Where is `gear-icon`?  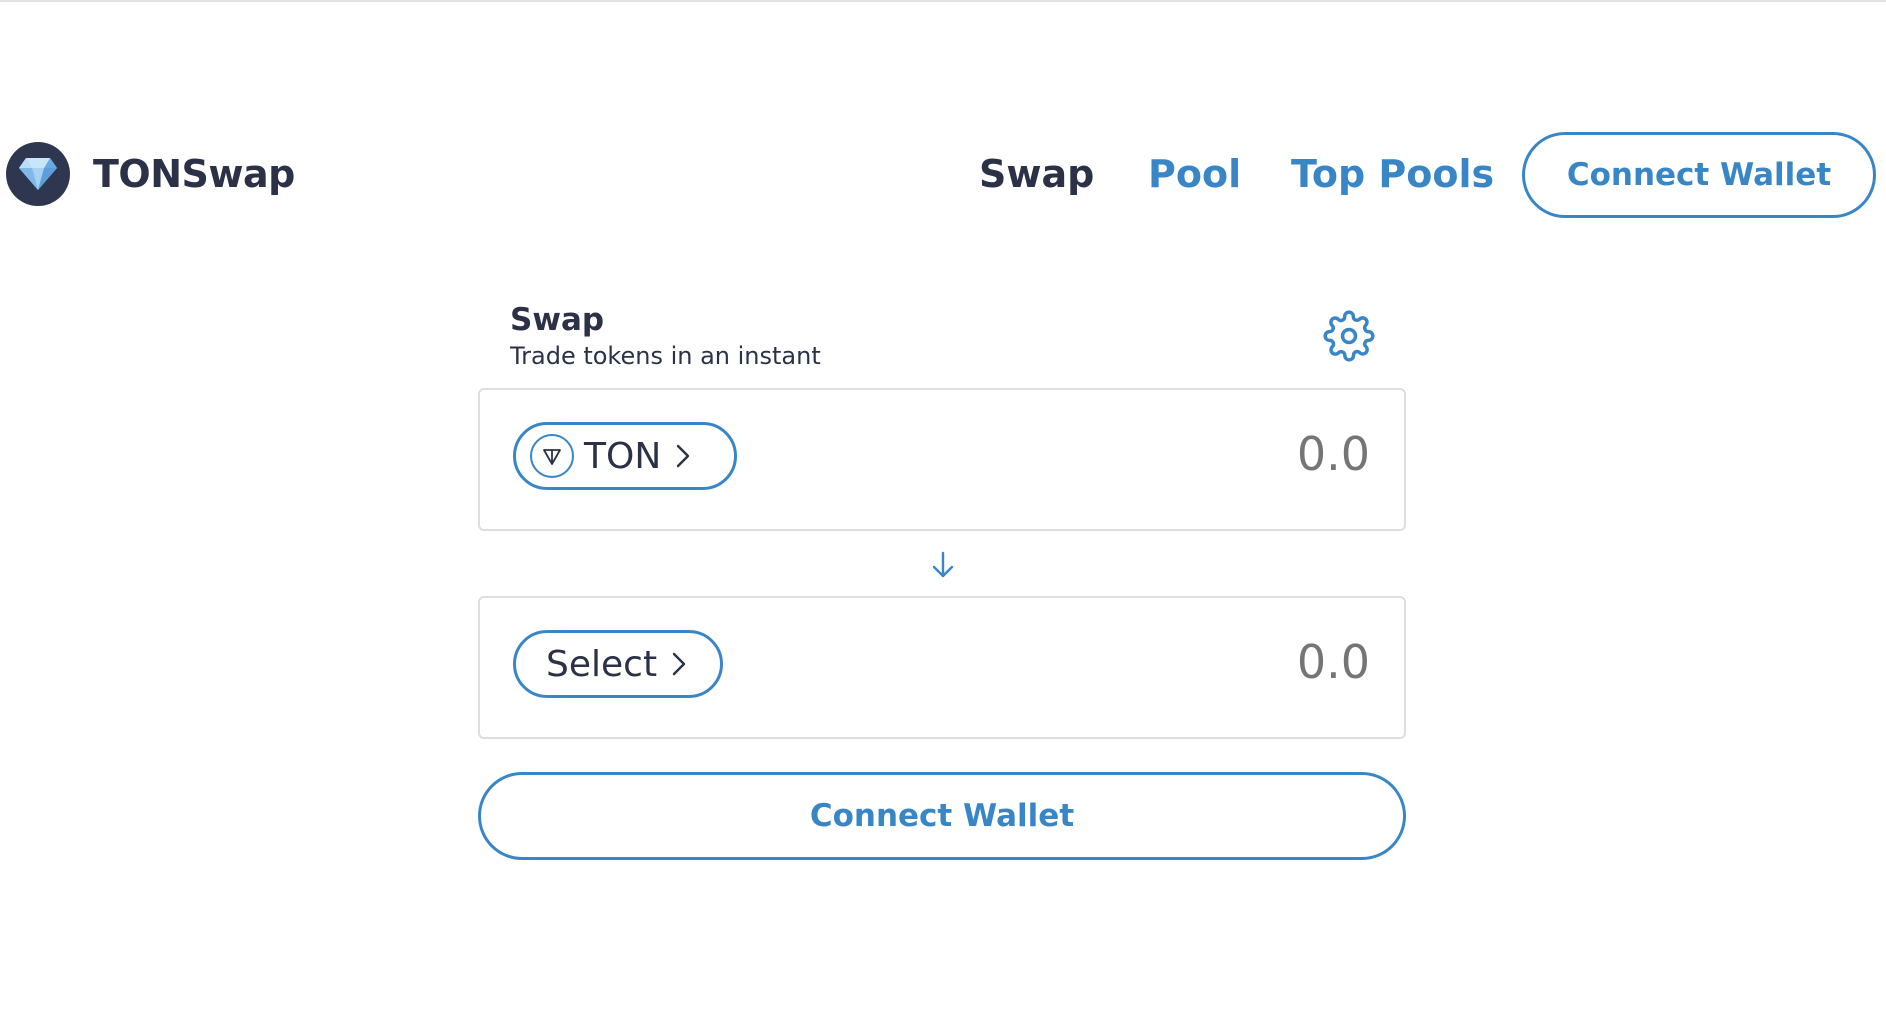
gear-icon is located at coordinates (1349, 336).